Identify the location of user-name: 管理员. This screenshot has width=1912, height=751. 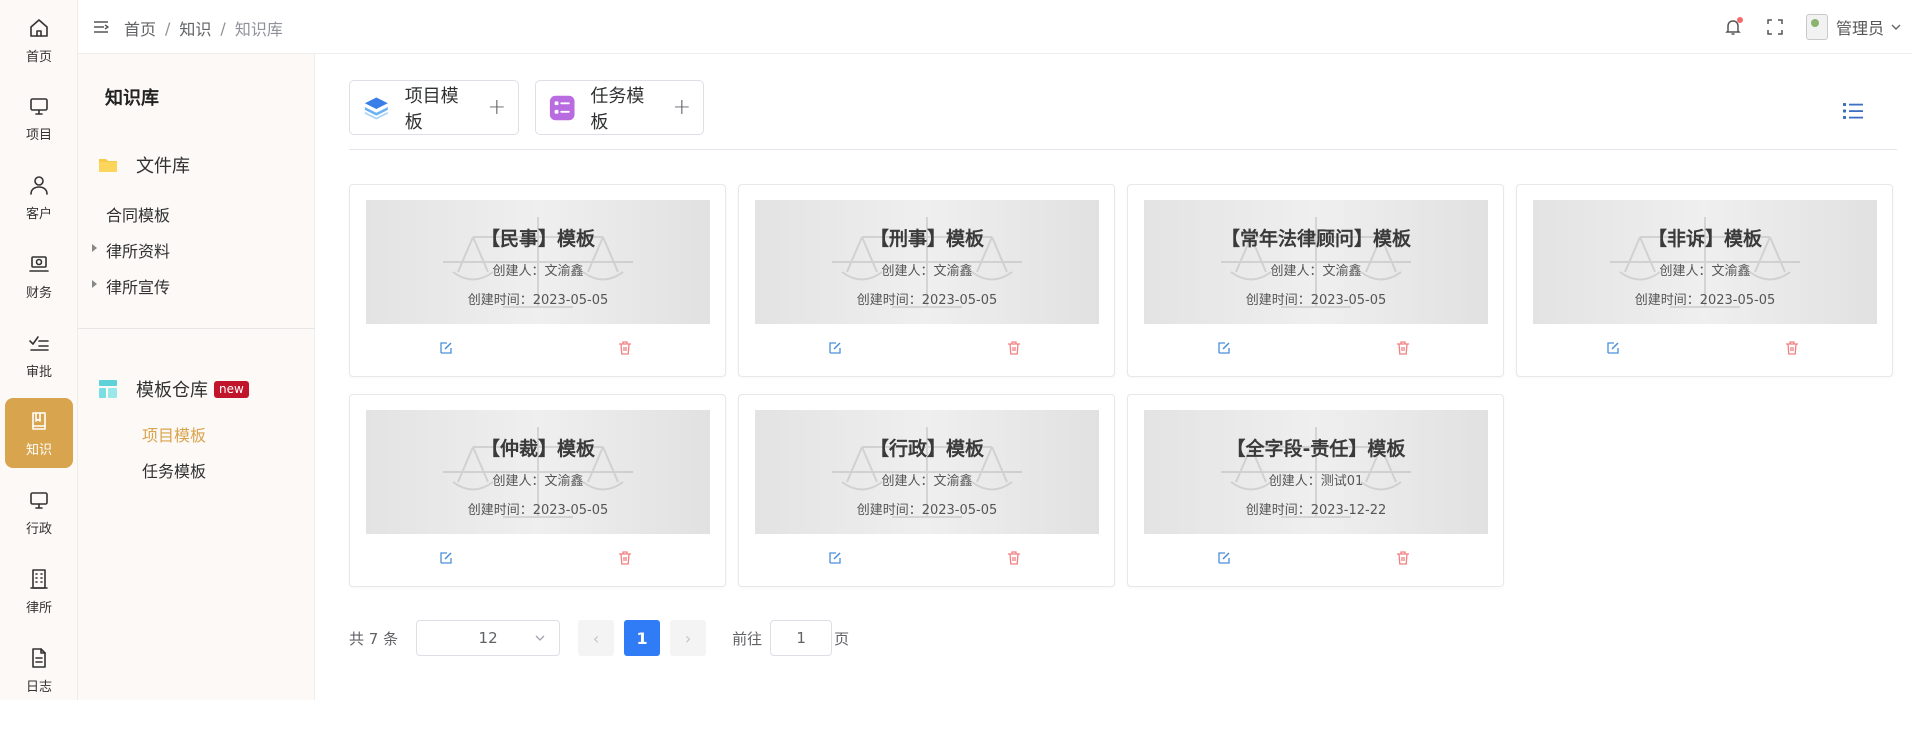
(1860, 27).